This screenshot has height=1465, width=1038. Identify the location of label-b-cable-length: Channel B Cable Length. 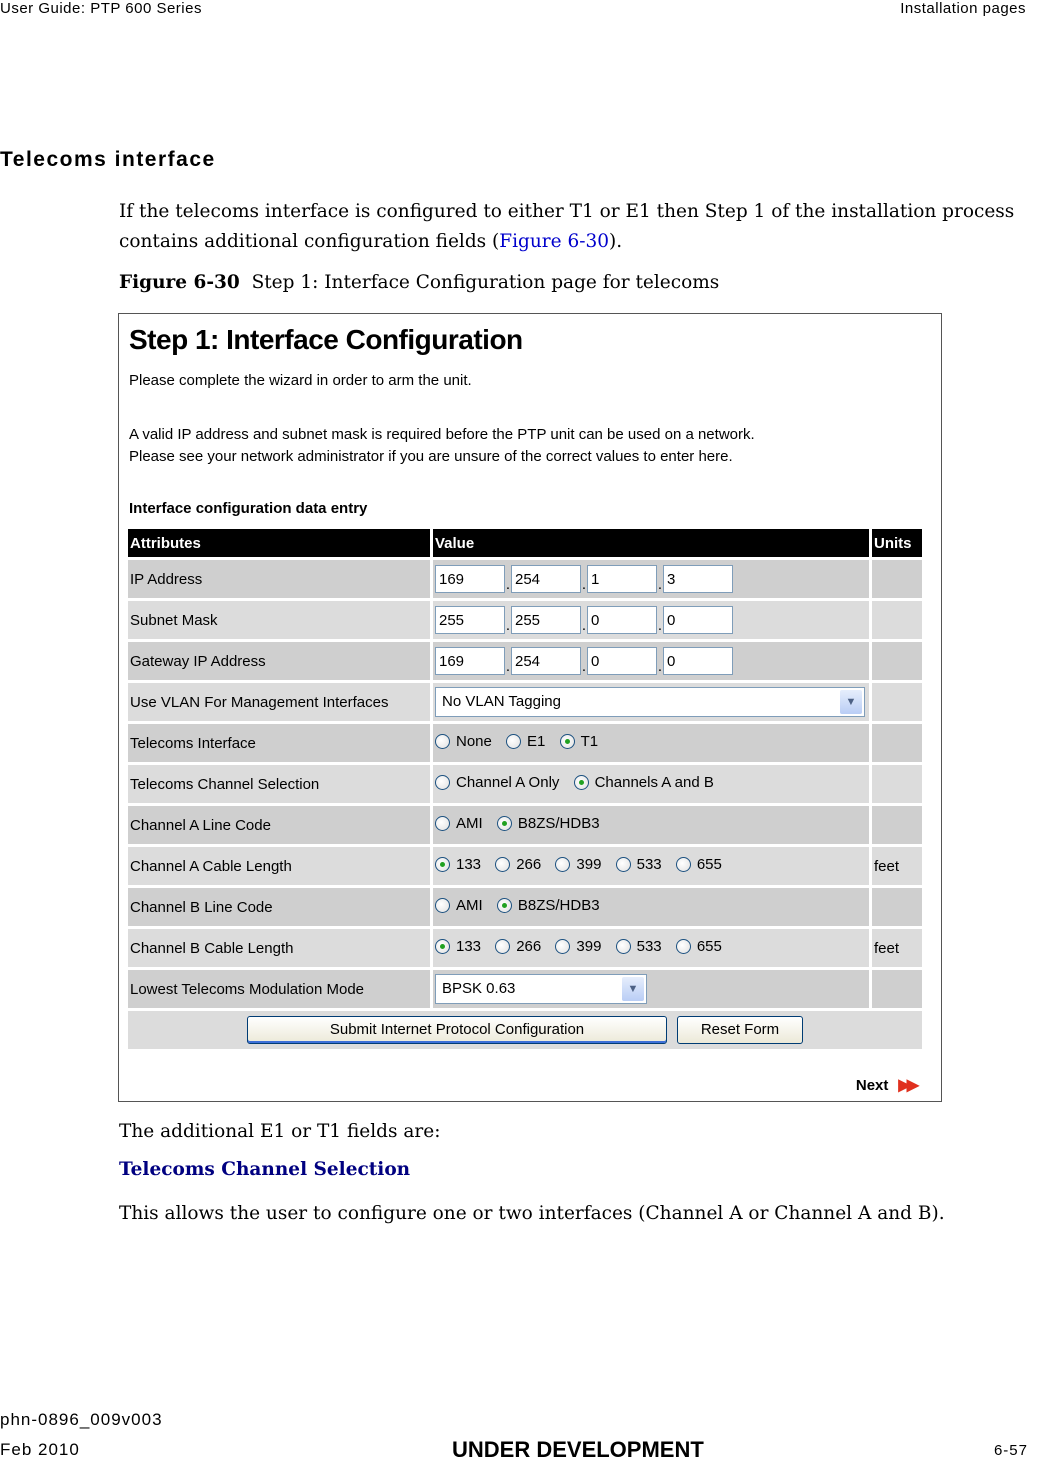
(279, 948).